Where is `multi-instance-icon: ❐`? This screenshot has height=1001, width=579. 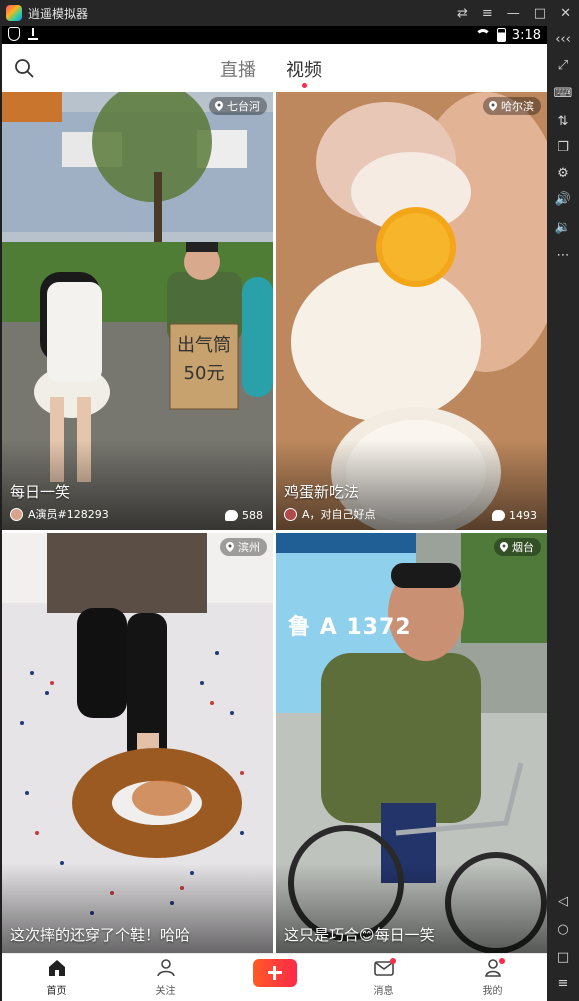
multi-instance-icon: ❐ is located at coordinates (563, 148).